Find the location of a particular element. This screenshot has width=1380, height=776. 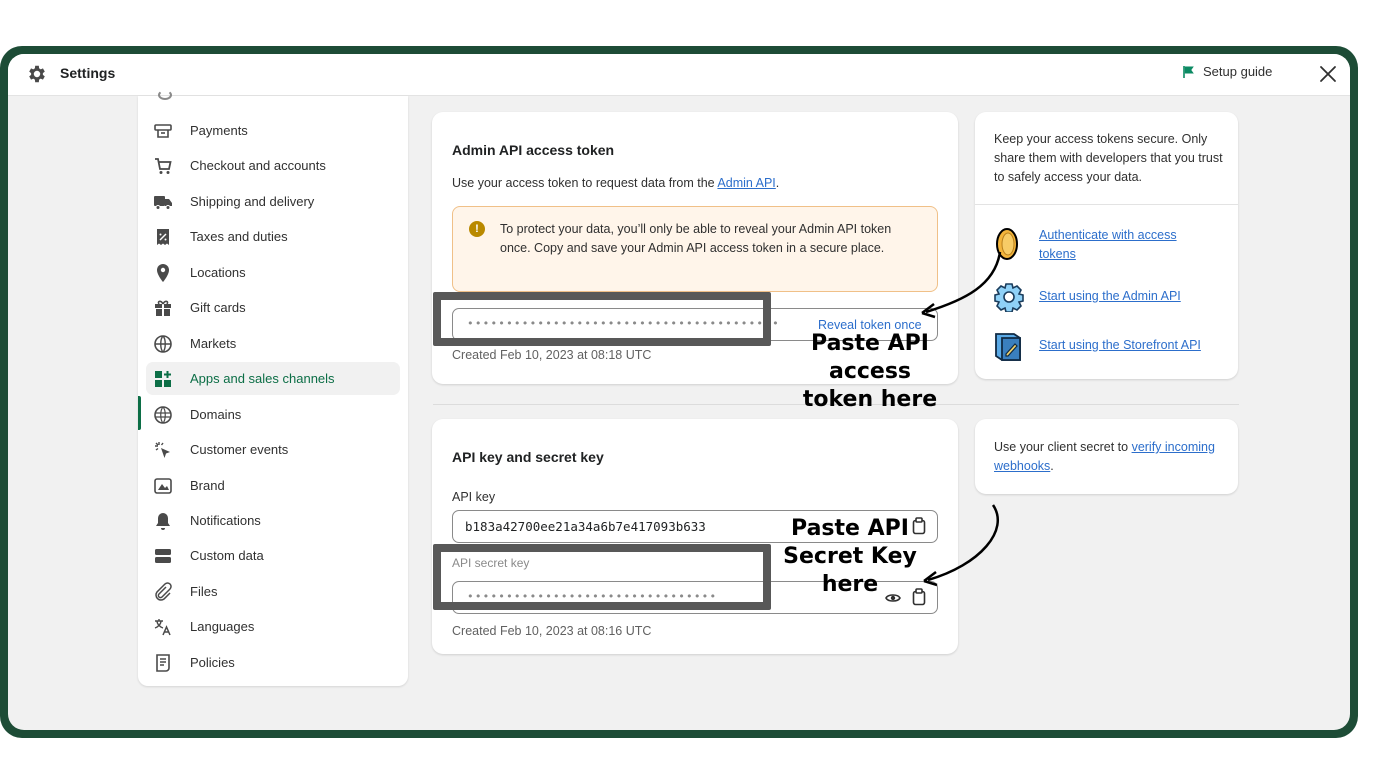

token-created-text: Created Feb 10, 2023 at 08:18 UTC is located at coordinates (552, 355).